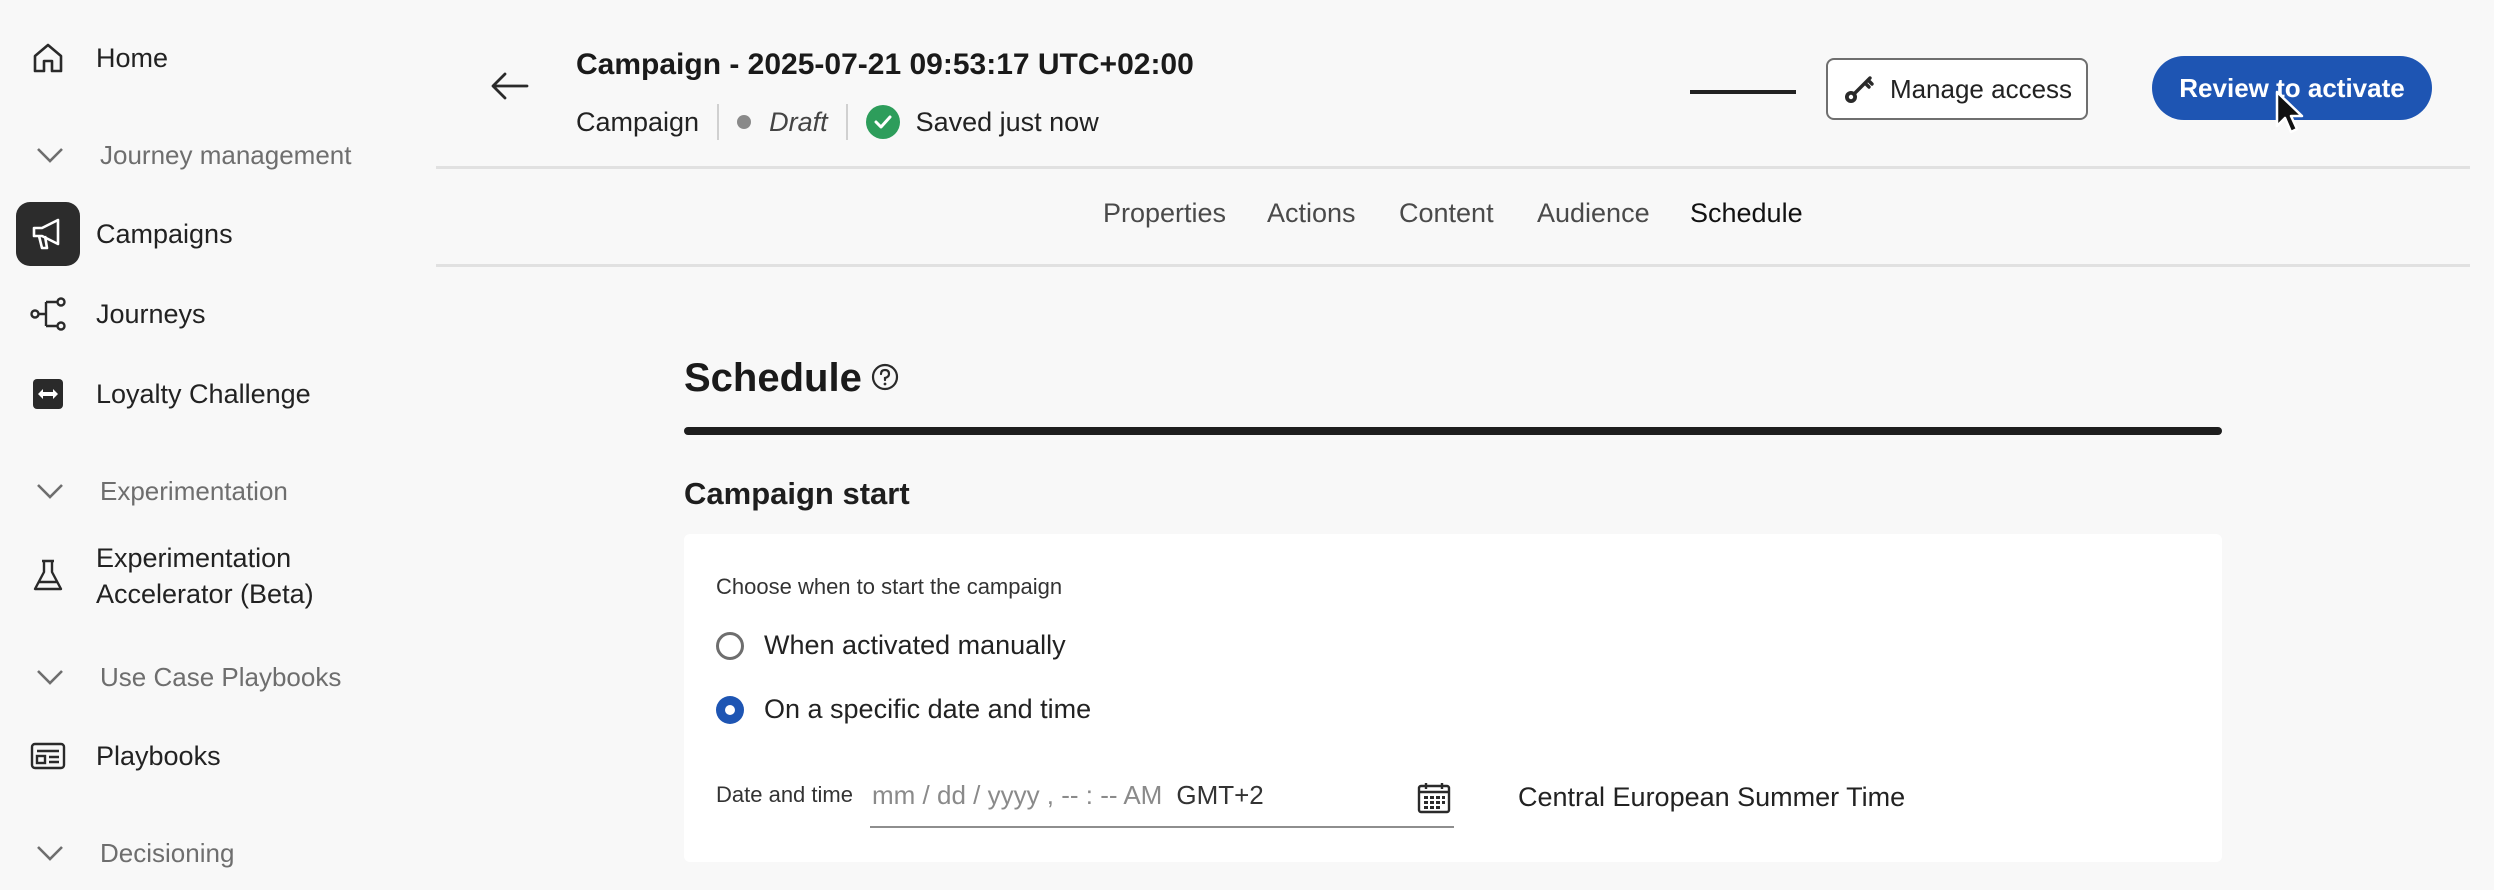 This screenshot has width=2494, height=890. I want to click on sidebar-section-journey-management: Journey management, so click(190, 155).